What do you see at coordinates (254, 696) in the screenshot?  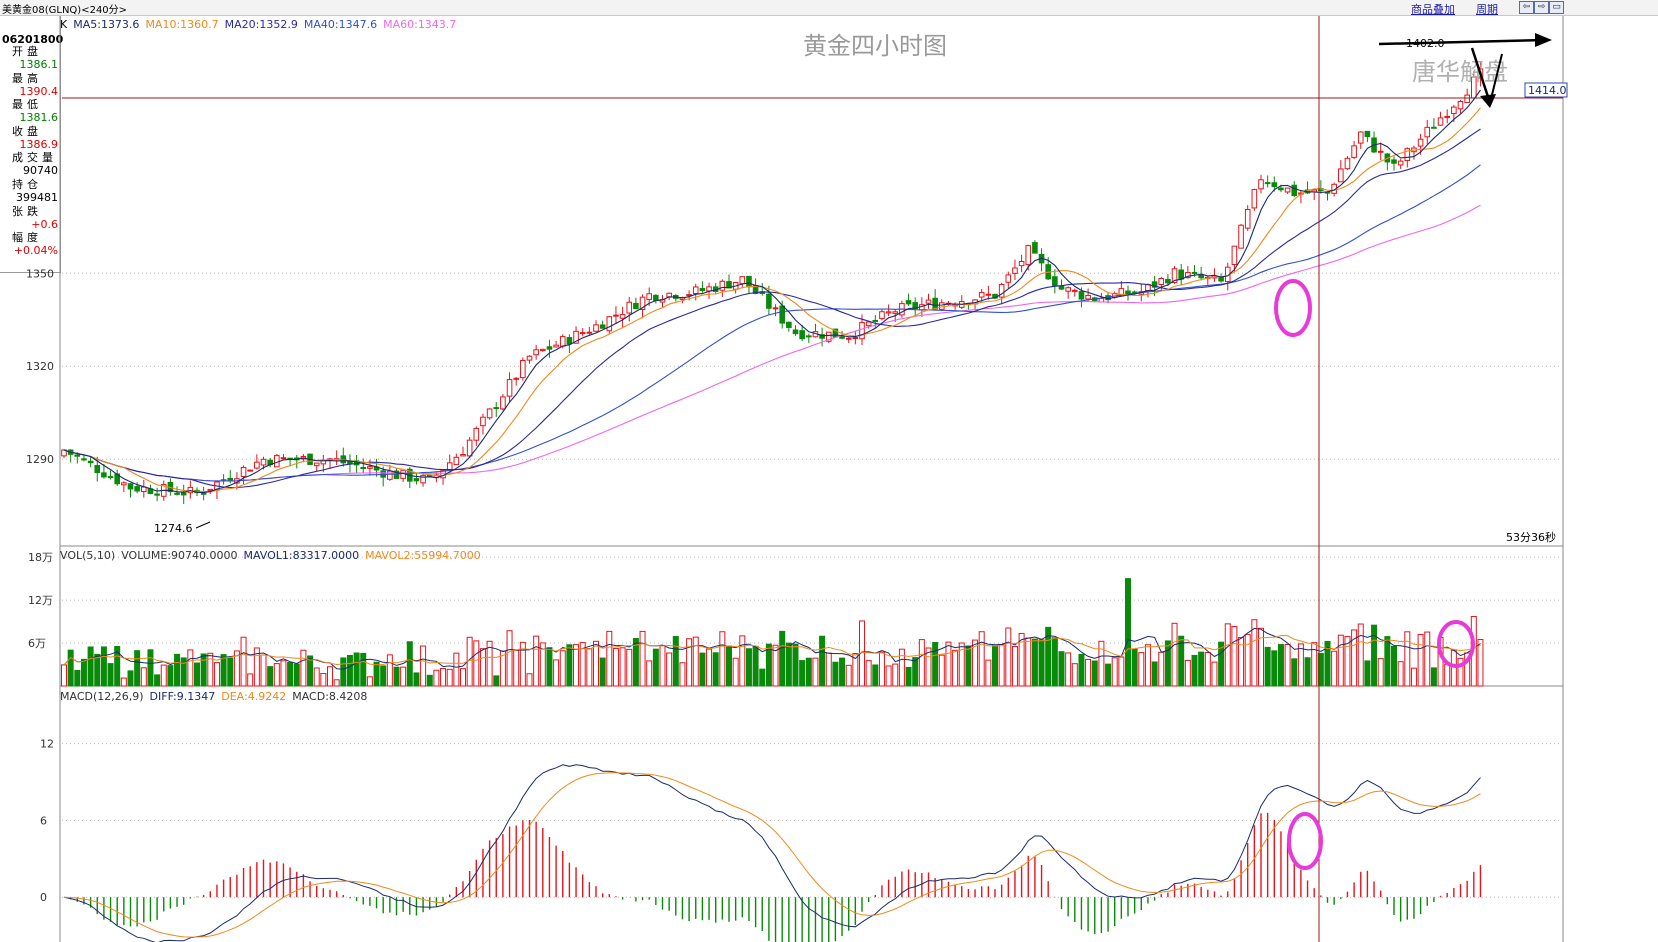 I see `legend-item: DEA:4.9242` at bounding box center [254, 696].